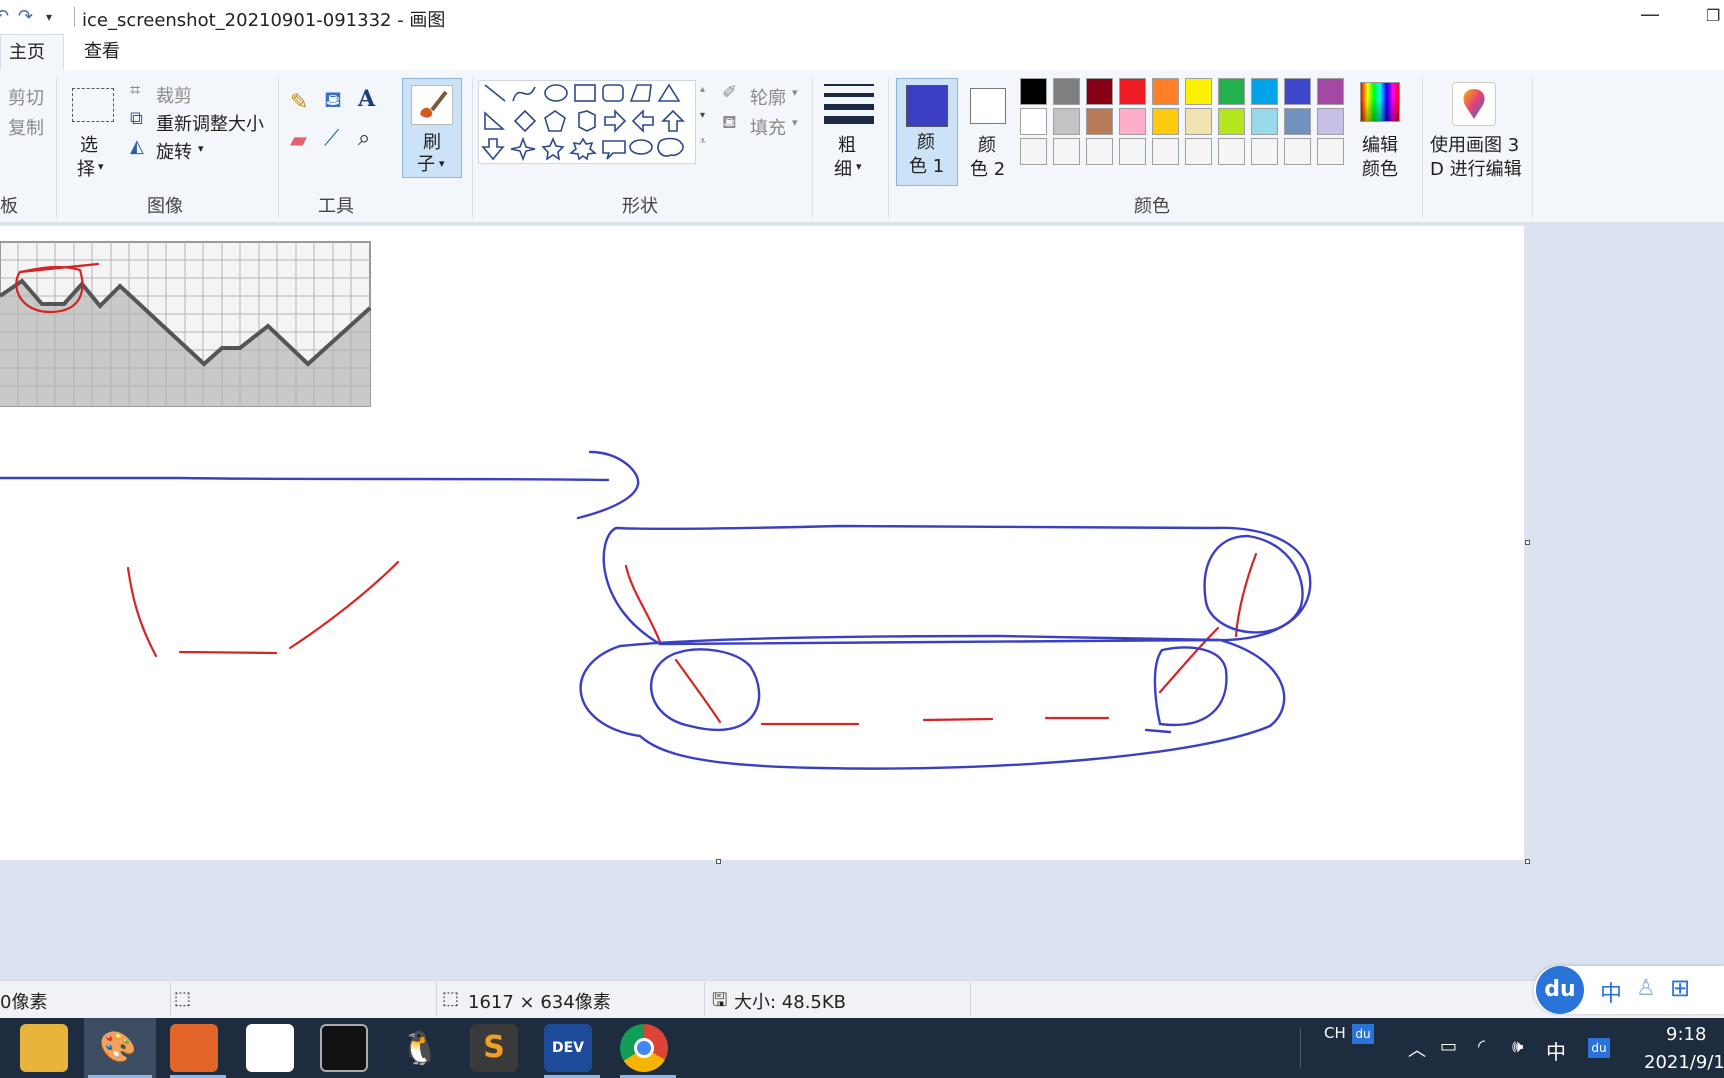  What do you see at coordinates (1713, 15) in the screenshot?
I see `restore-icon: ❐` at bounding box center [1713, 15].